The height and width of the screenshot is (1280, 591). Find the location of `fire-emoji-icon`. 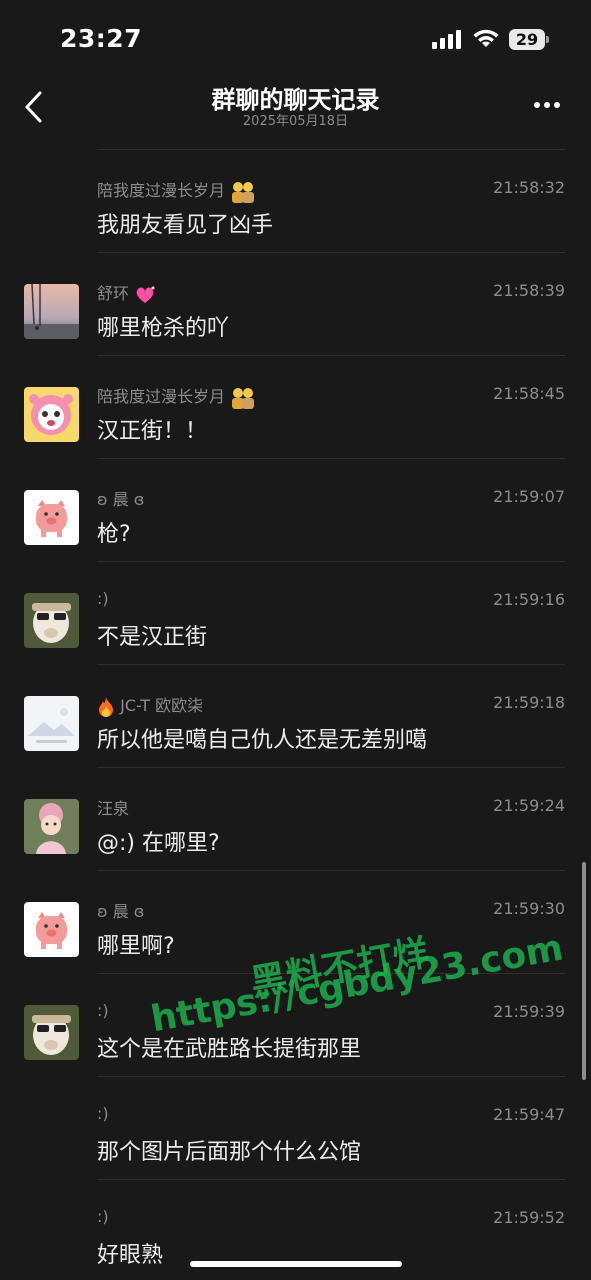

fire-emoji-icon is located at coordinates (106, 706).